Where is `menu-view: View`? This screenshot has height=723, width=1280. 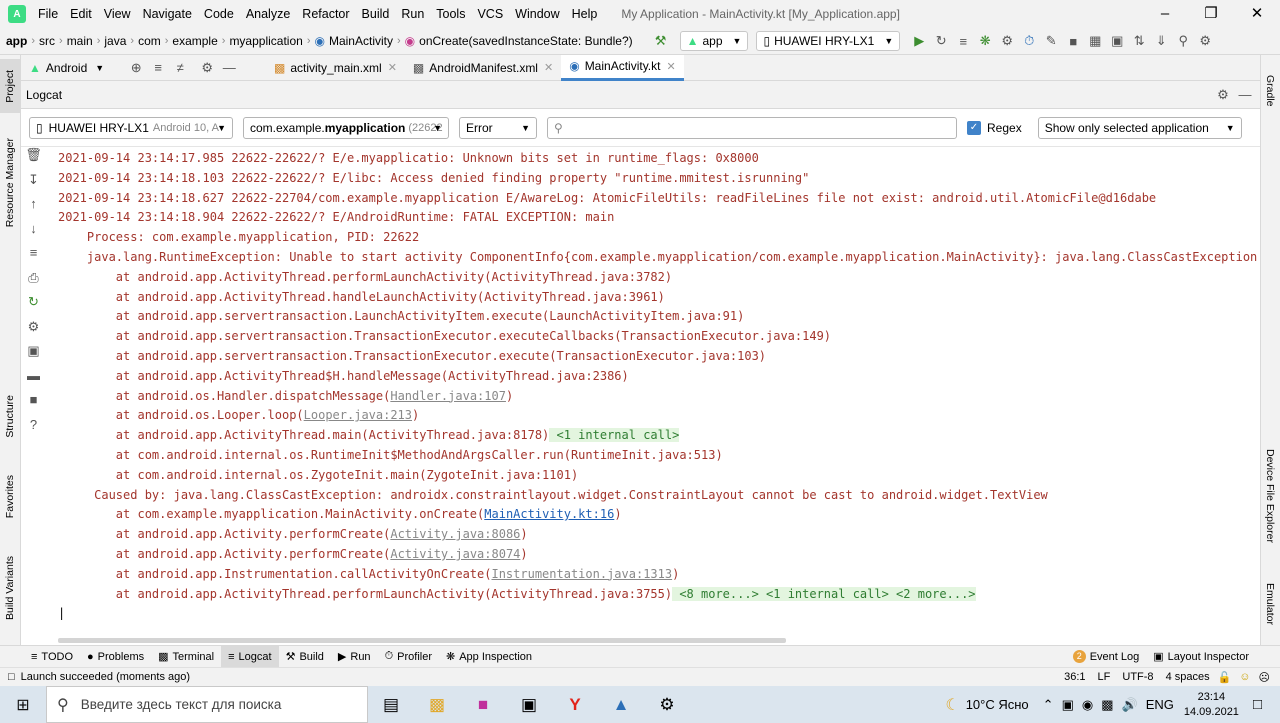
menu-view: View is located at coordinates (117, 14).